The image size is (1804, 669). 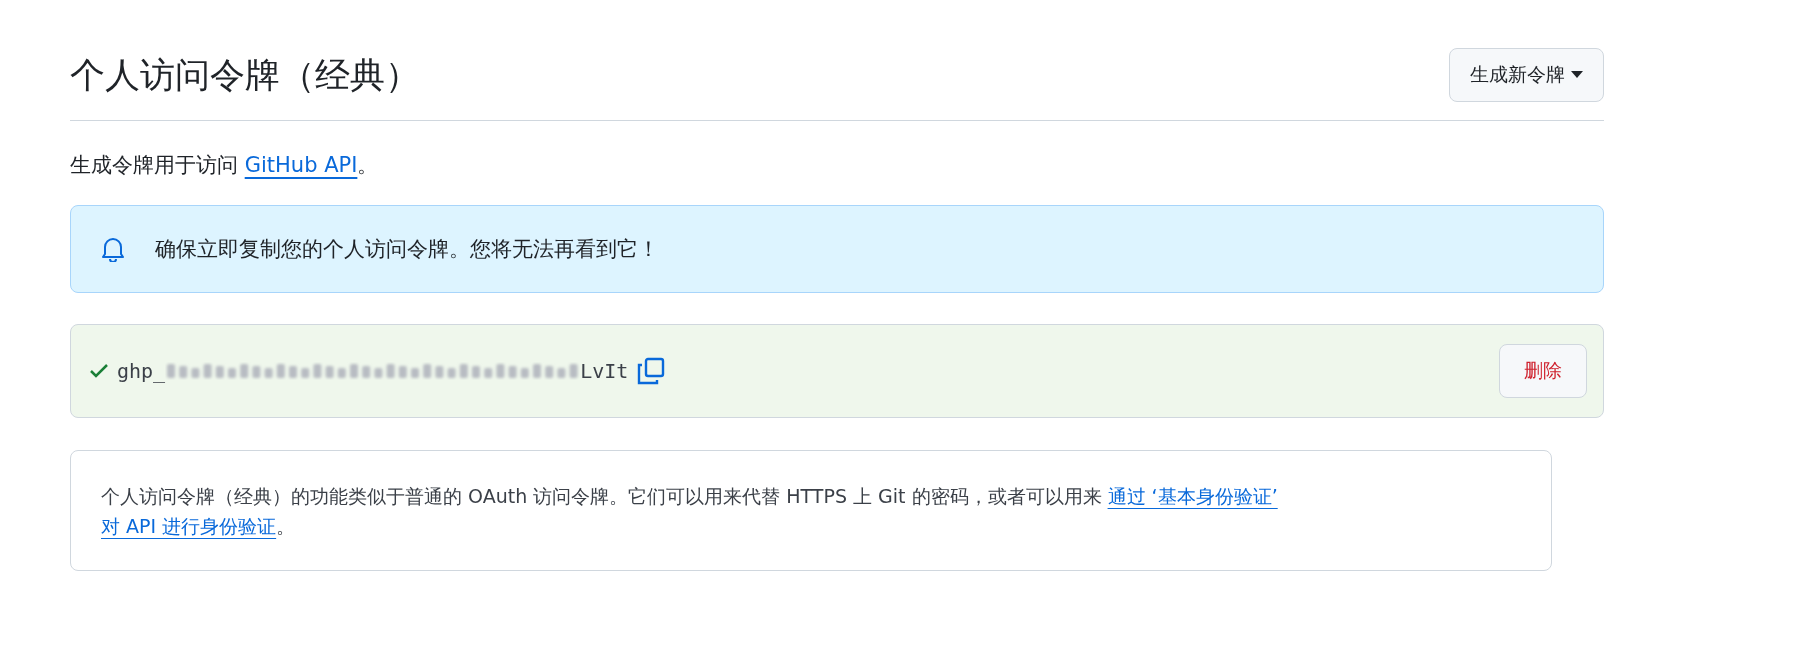 I want to click on api-auth-link: 对 API 进行身份验证, so click(x=189, y=526).